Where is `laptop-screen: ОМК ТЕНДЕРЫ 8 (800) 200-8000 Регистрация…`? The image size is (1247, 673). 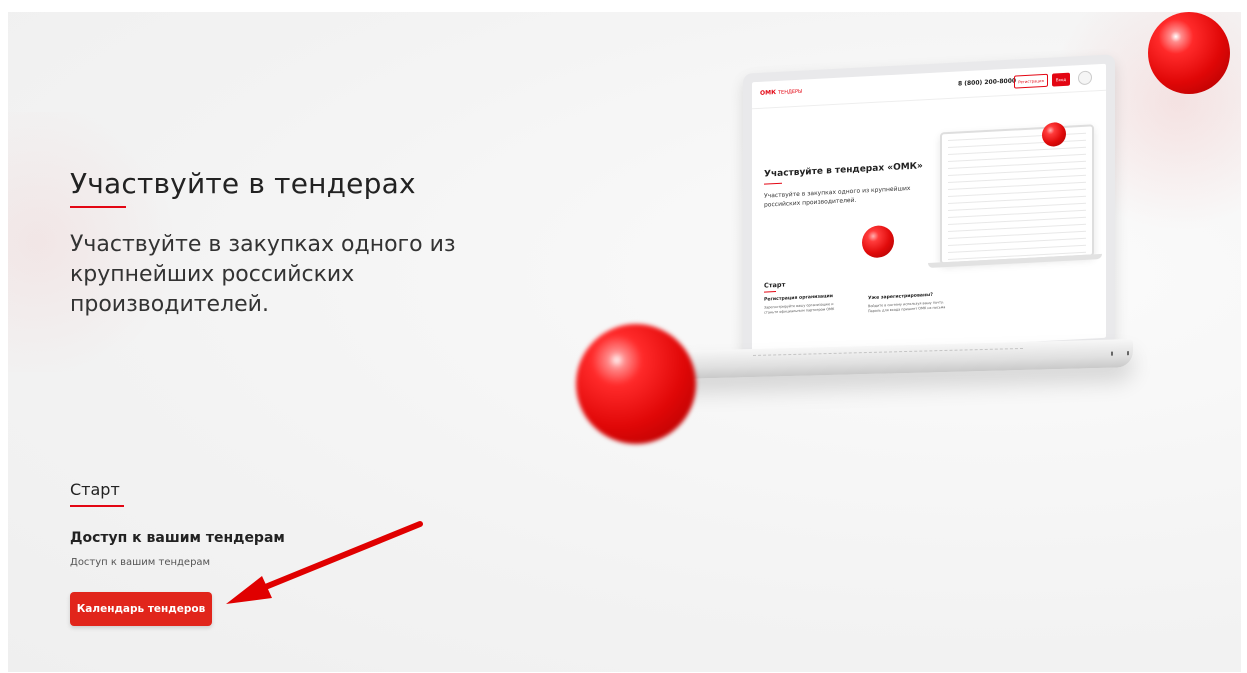
laptop-screen: ОМК ТЕНДЕРЫ 8 (800) 200-8000 Регистрация… is located at coordinates (929, 209).